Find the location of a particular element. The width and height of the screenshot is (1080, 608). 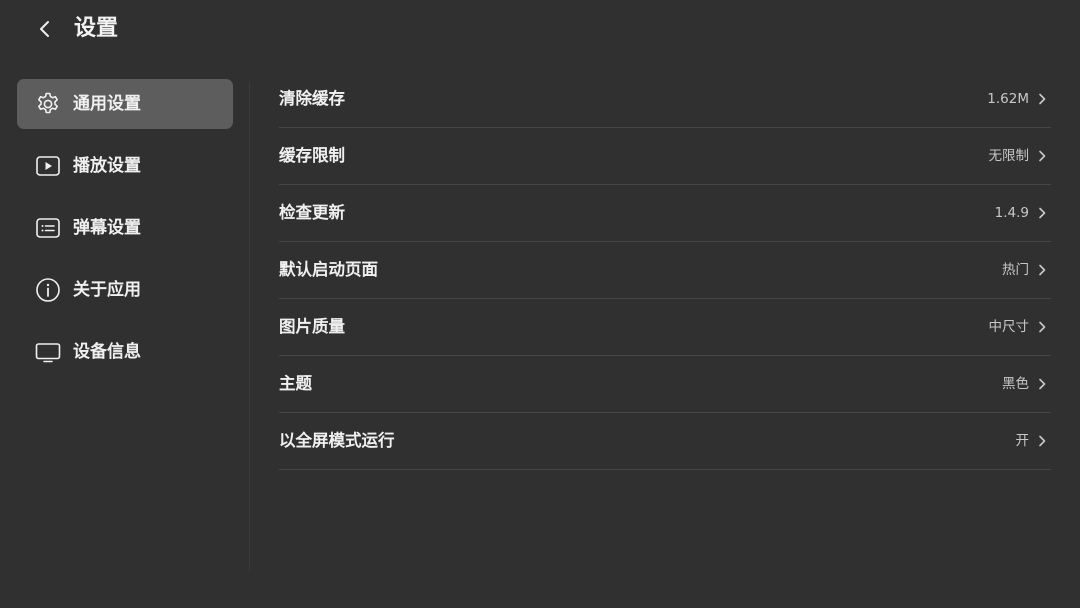

setting-label: 缓存限制 is located at coordinates (312, 155).